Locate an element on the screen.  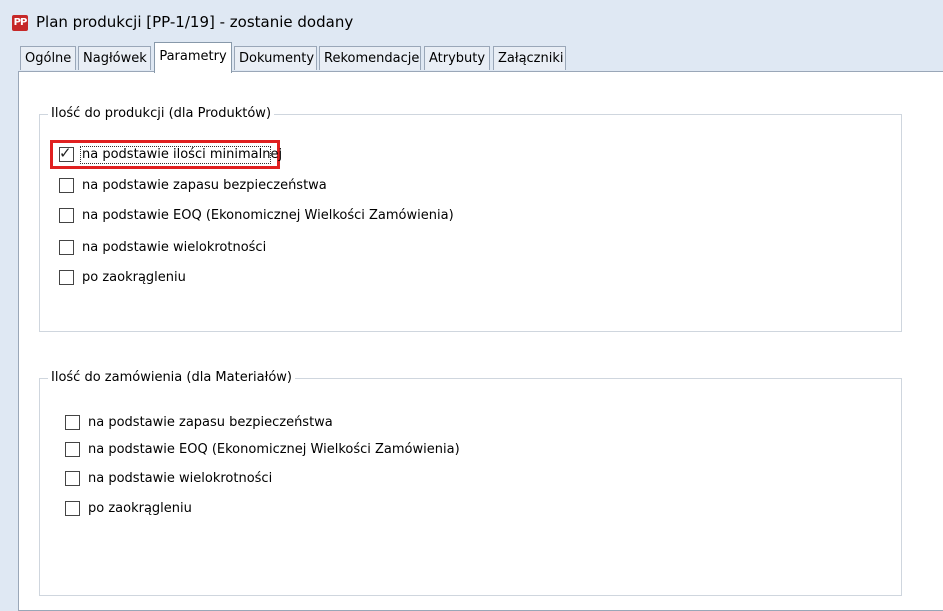
checkbox-box: ✓ is located at coordinates (66, 153).